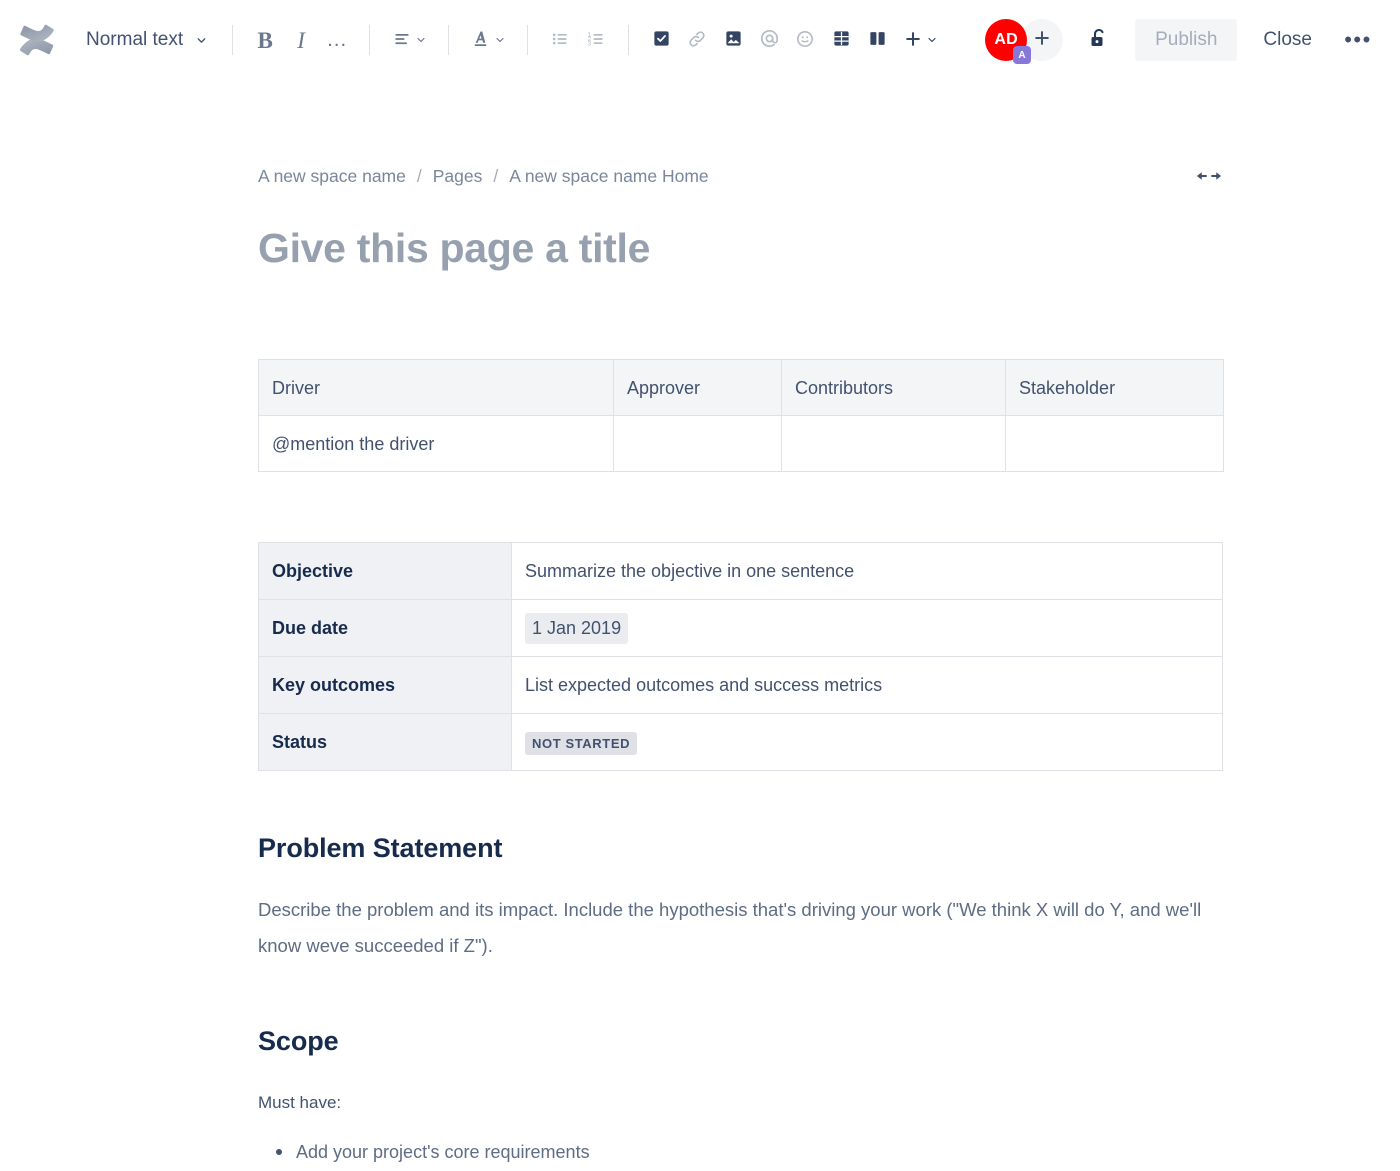 The height and width of the screenshot is (1171, 1400). I want to click on table-icon, so click(841, 40).